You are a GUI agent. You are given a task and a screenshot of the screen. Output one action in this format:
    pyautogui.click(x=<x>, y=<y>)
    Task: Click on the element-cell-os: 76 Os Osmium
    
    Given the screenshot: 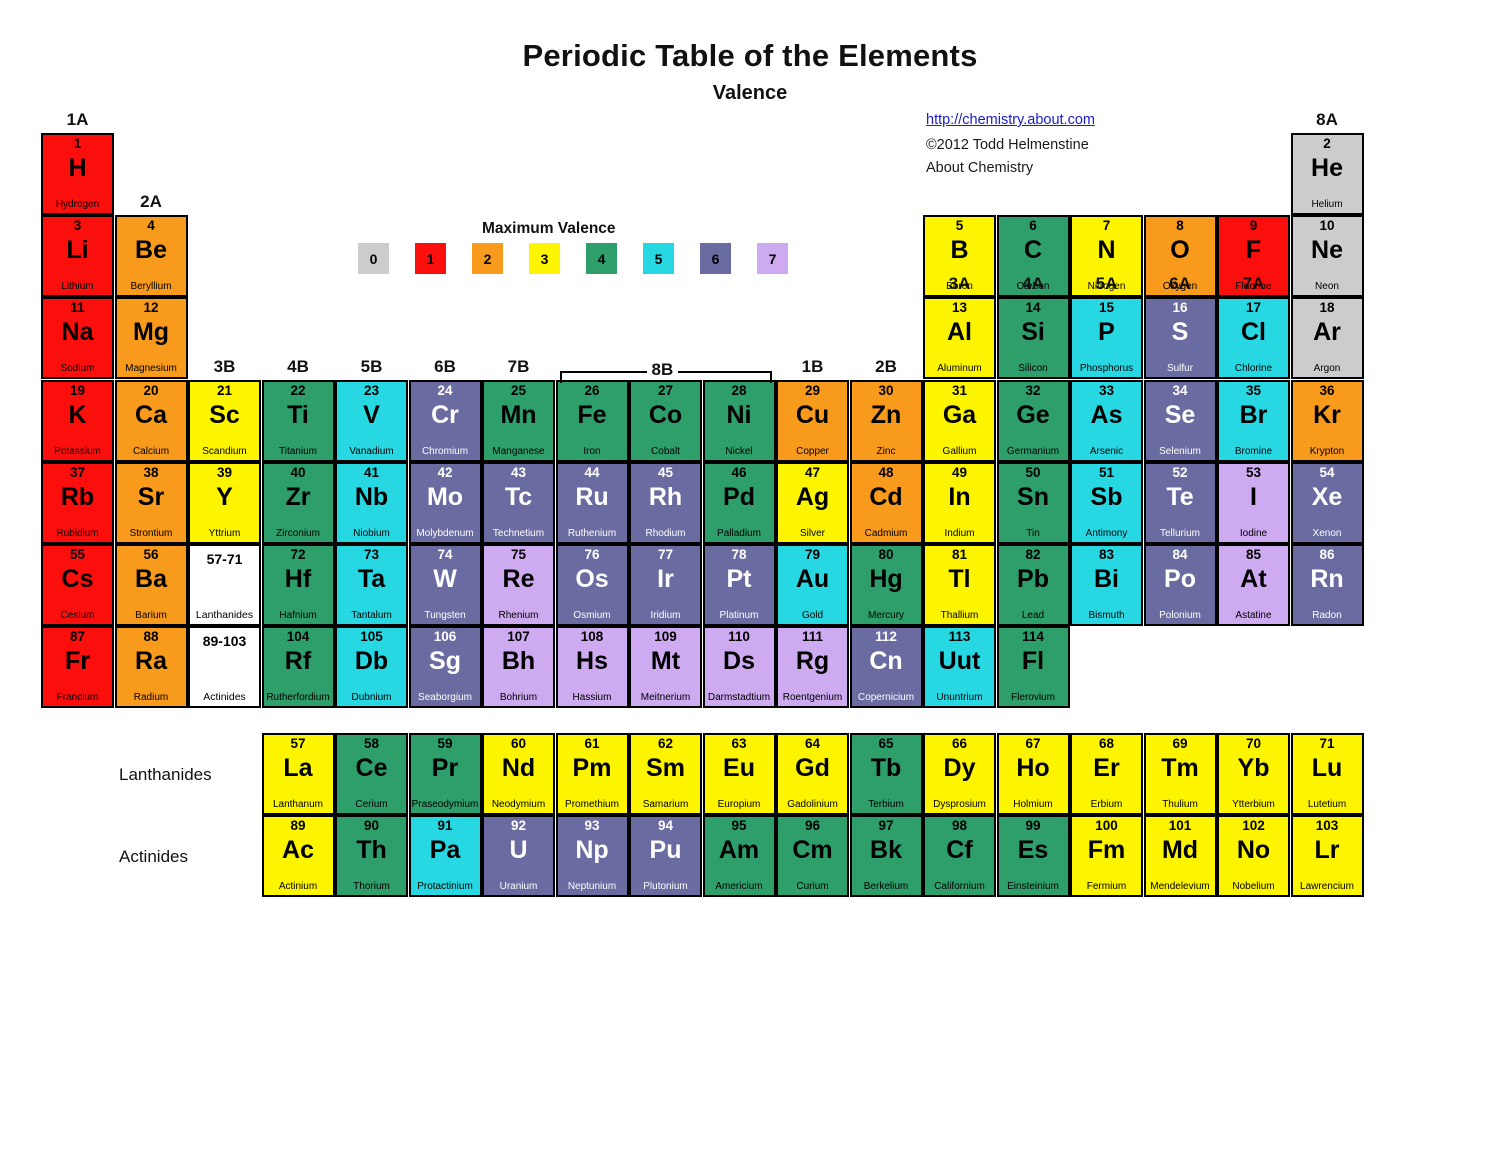 What is the action you would take?
    pyautogui.click(x=592, y=585)
    